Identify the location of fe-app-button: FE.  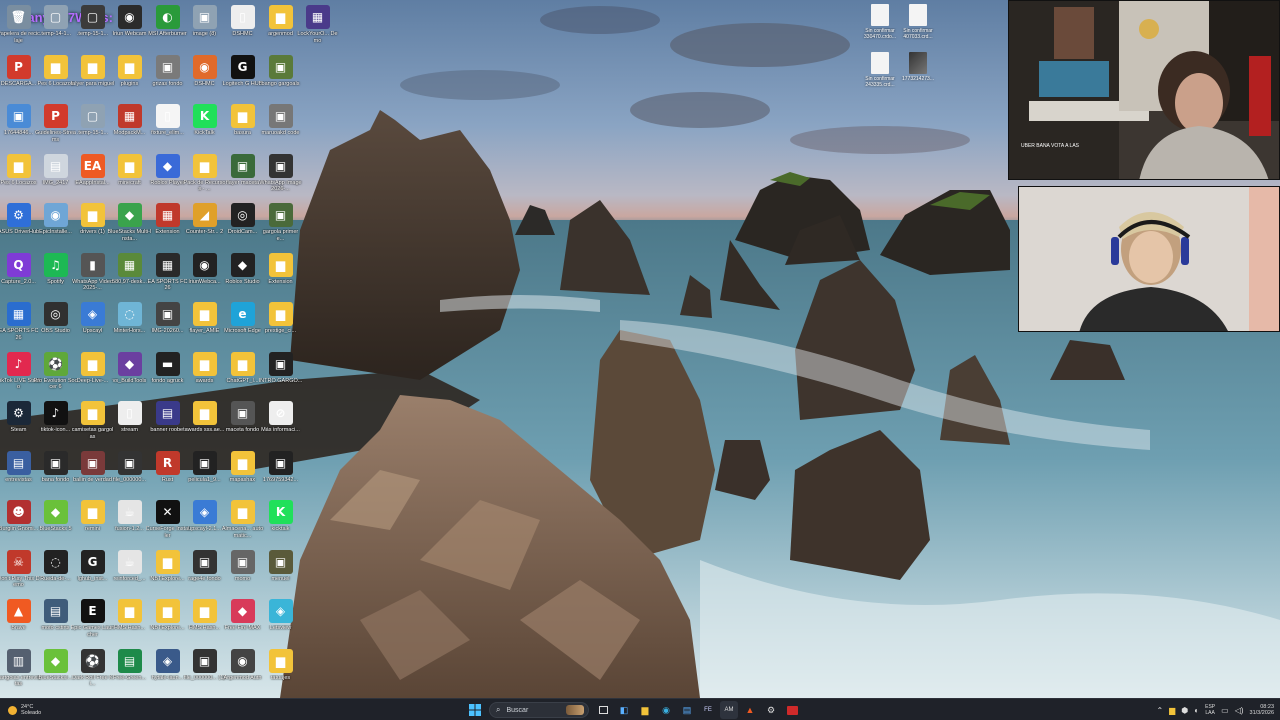
(708, 710).